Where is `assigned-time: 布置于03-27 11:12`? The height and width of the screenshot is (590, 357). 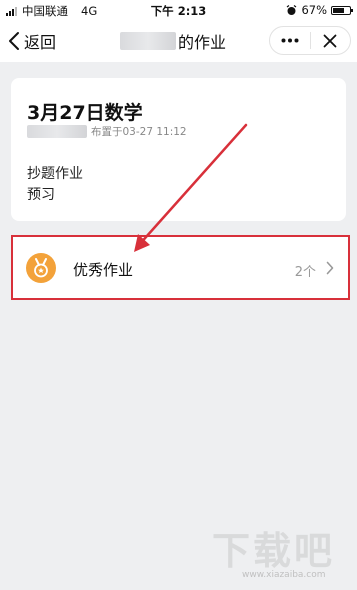 assigned-time: 布置于03-27 11:12 is located at coordinates (139, 132).